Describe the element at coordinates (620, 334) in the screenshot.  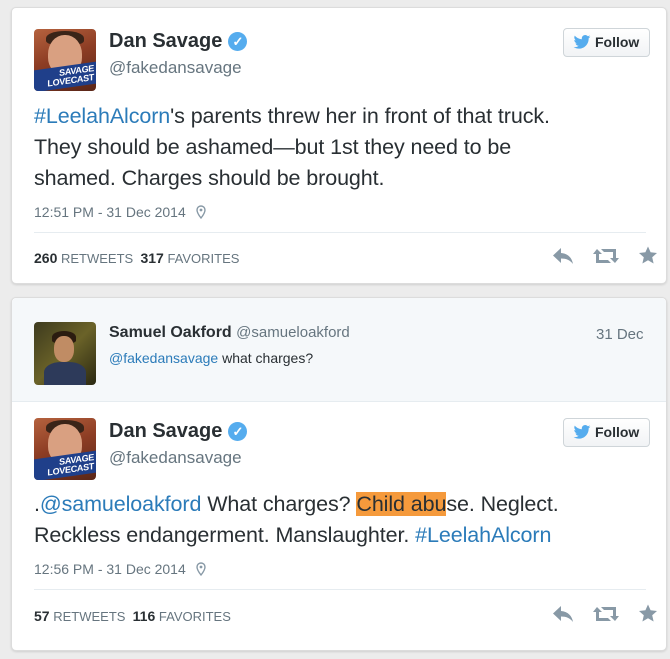
I see `reply-date: 31 Dec` at that location.